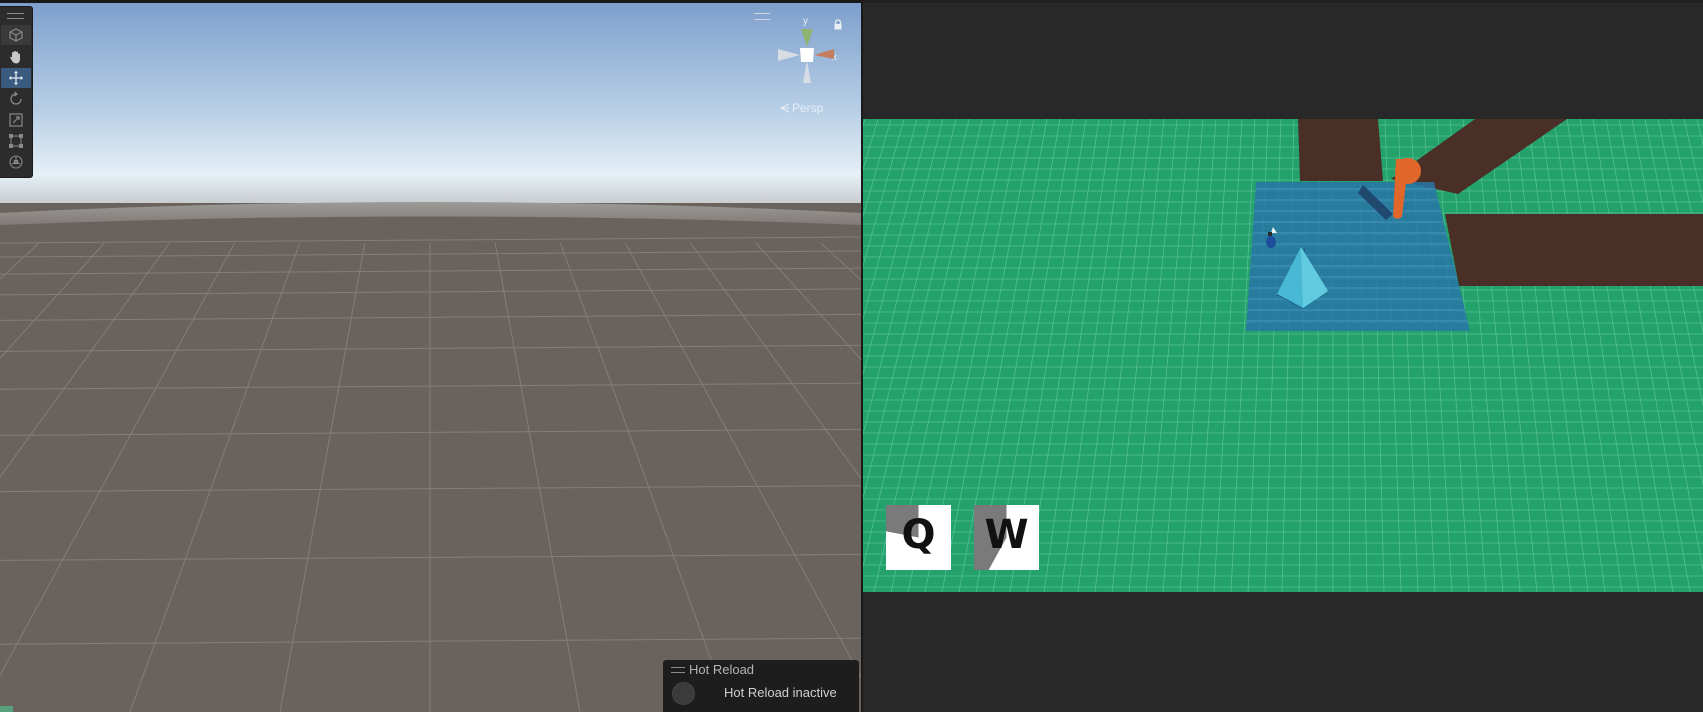 The height and width of the screenshot is (712, 1703). I want to click on gizmo-neg-y-axis-cone, so click(807, 72).